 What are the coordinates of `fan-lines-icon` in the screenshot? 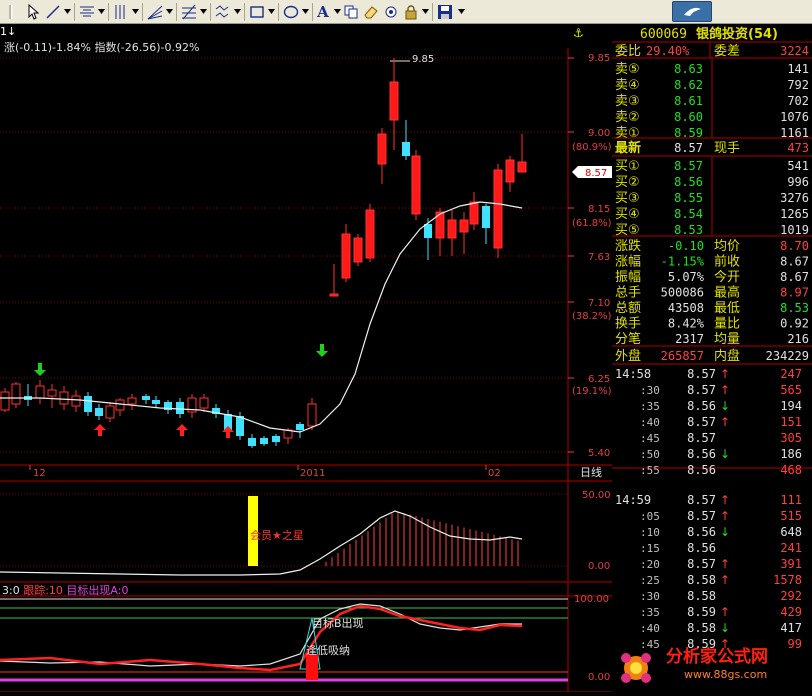 It's located at (155, 11).